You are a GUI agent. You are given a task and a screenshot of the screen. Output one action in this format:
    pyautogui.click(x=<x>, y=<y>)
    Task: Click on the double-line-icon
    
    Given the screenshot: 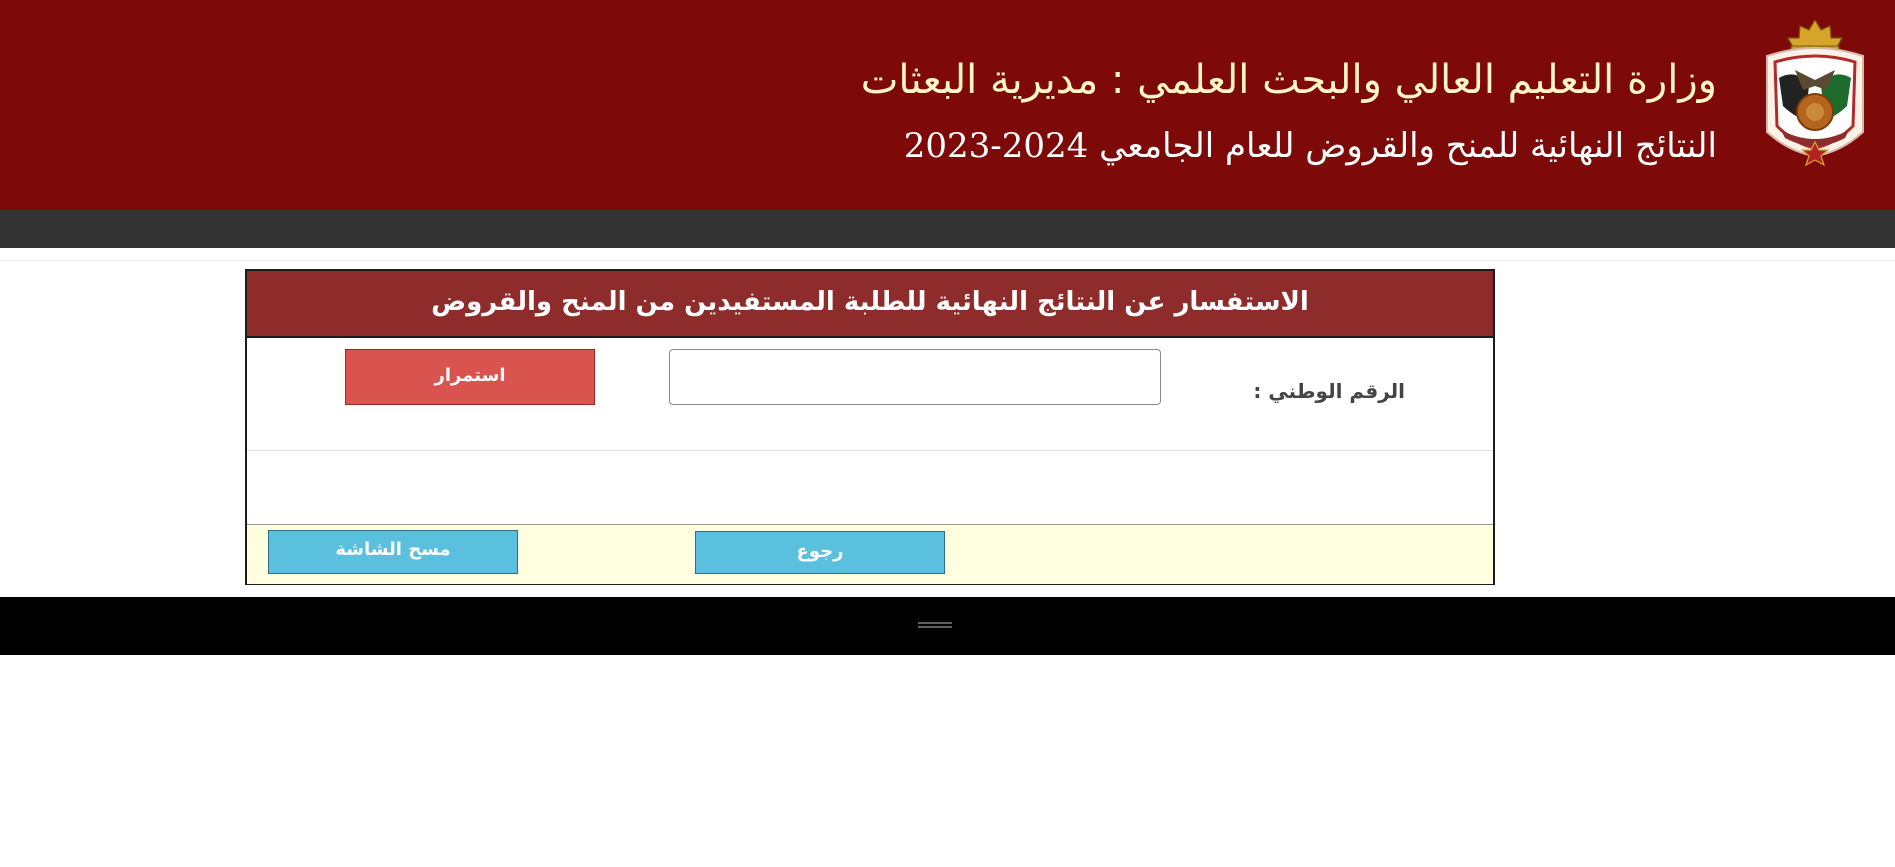 What is the action you would take?
    pyautogui.click(x=935, y=625)
    